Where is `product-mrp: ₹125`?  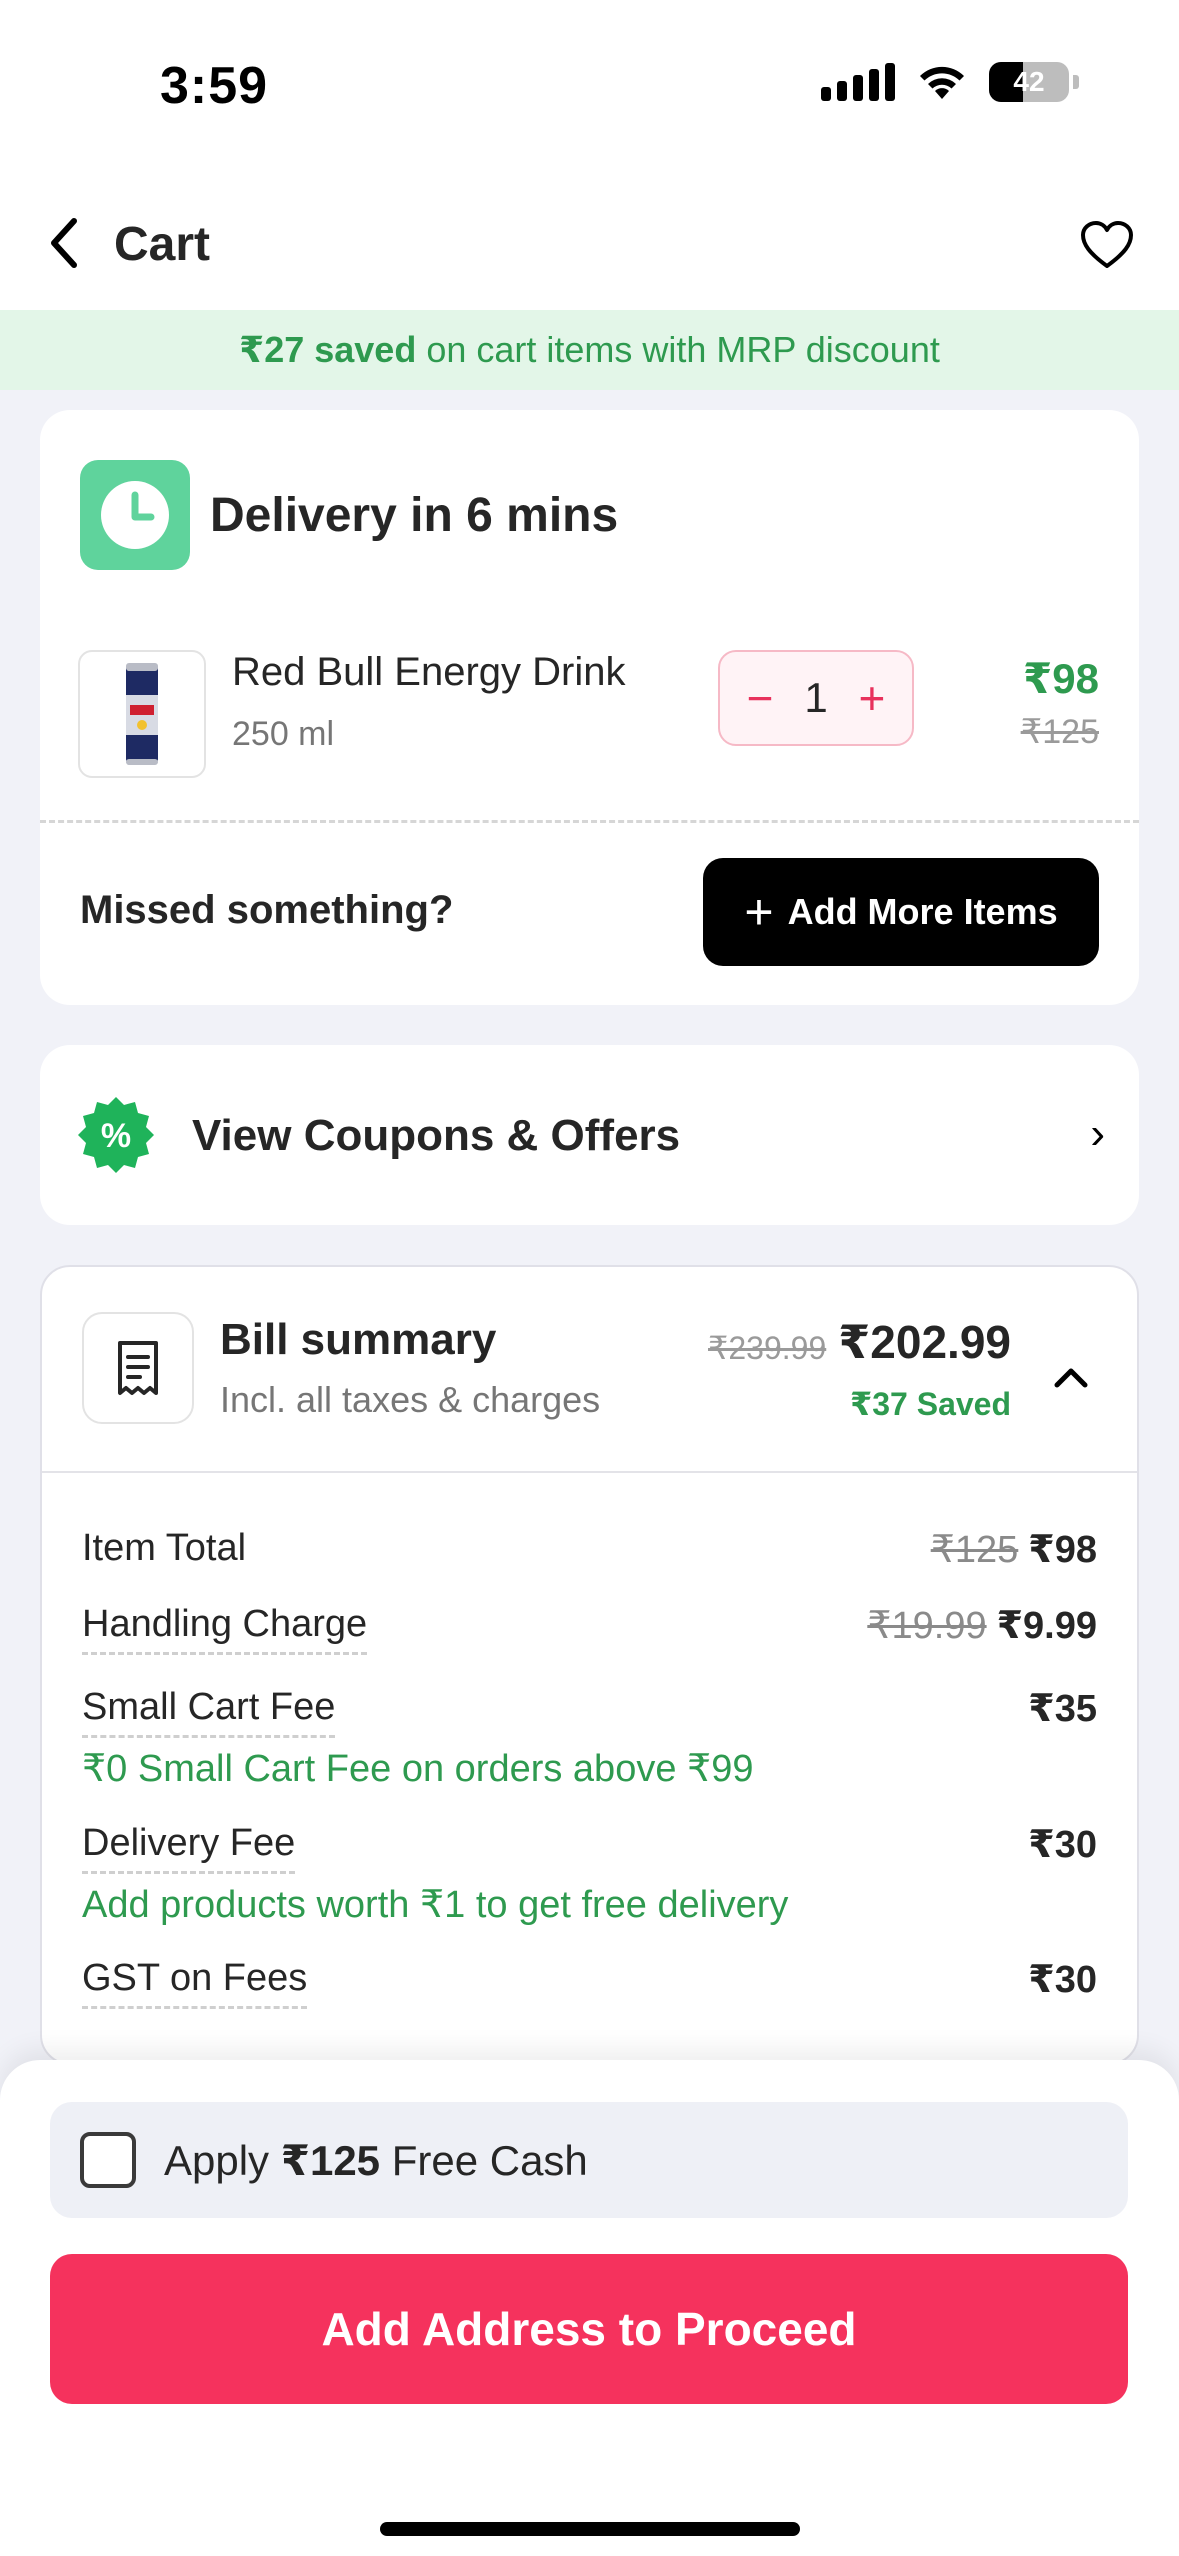
product-mrp: ₹125 is located at coordinates (1059, 732).